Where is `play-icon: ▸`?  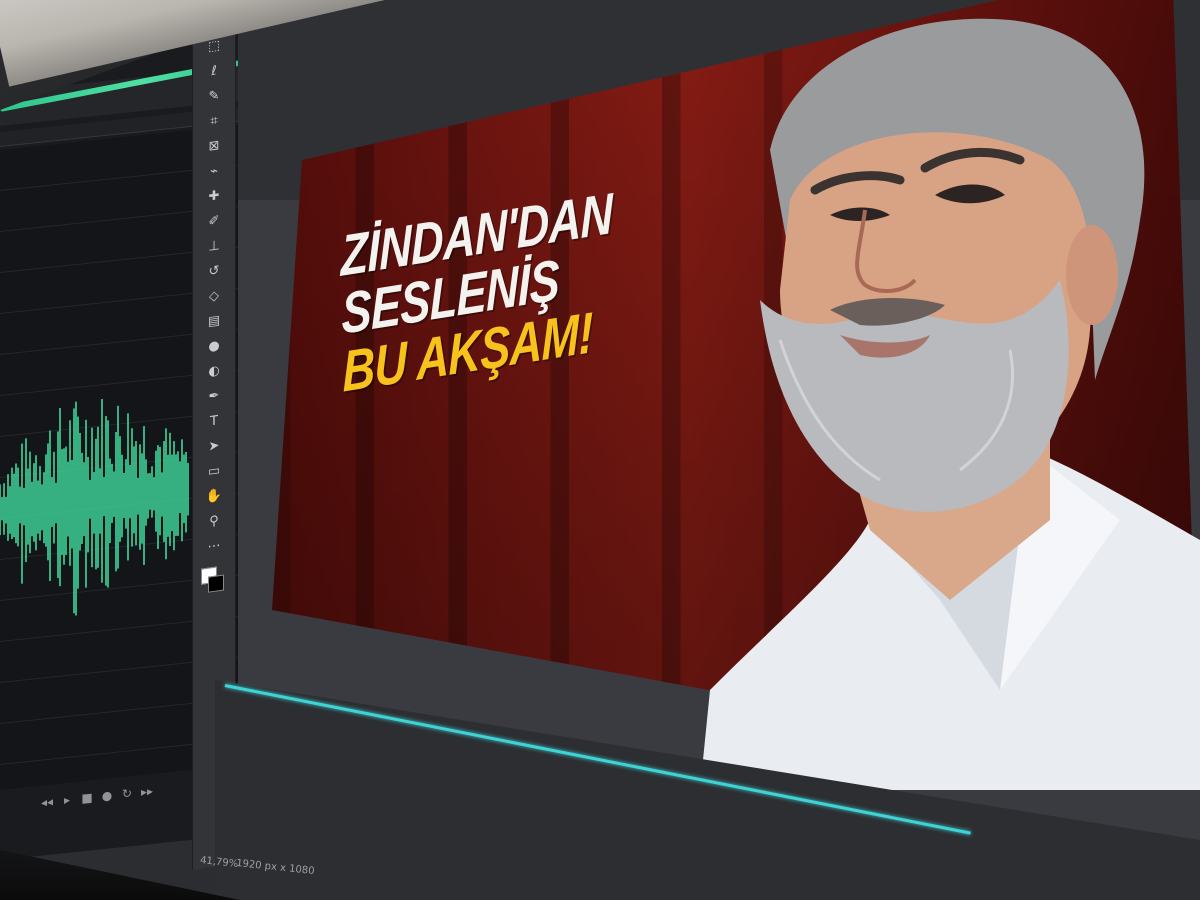 play-icon: ▸ is located at coordinates (67, 800).